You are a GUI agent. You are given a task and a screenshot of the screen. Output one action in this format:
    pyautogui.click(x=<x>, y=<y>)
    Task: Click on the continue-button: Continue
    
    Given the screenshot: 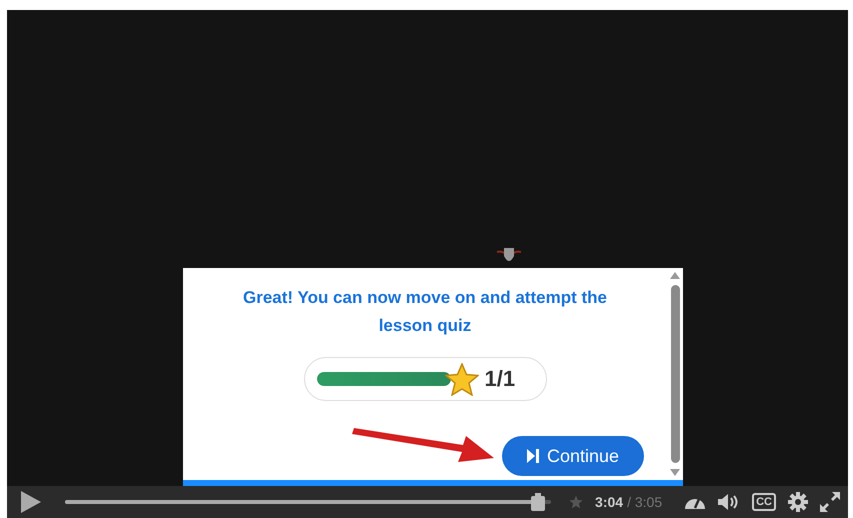 What is the action you would take?
    pyautogui.click(x=573, y=456)
    